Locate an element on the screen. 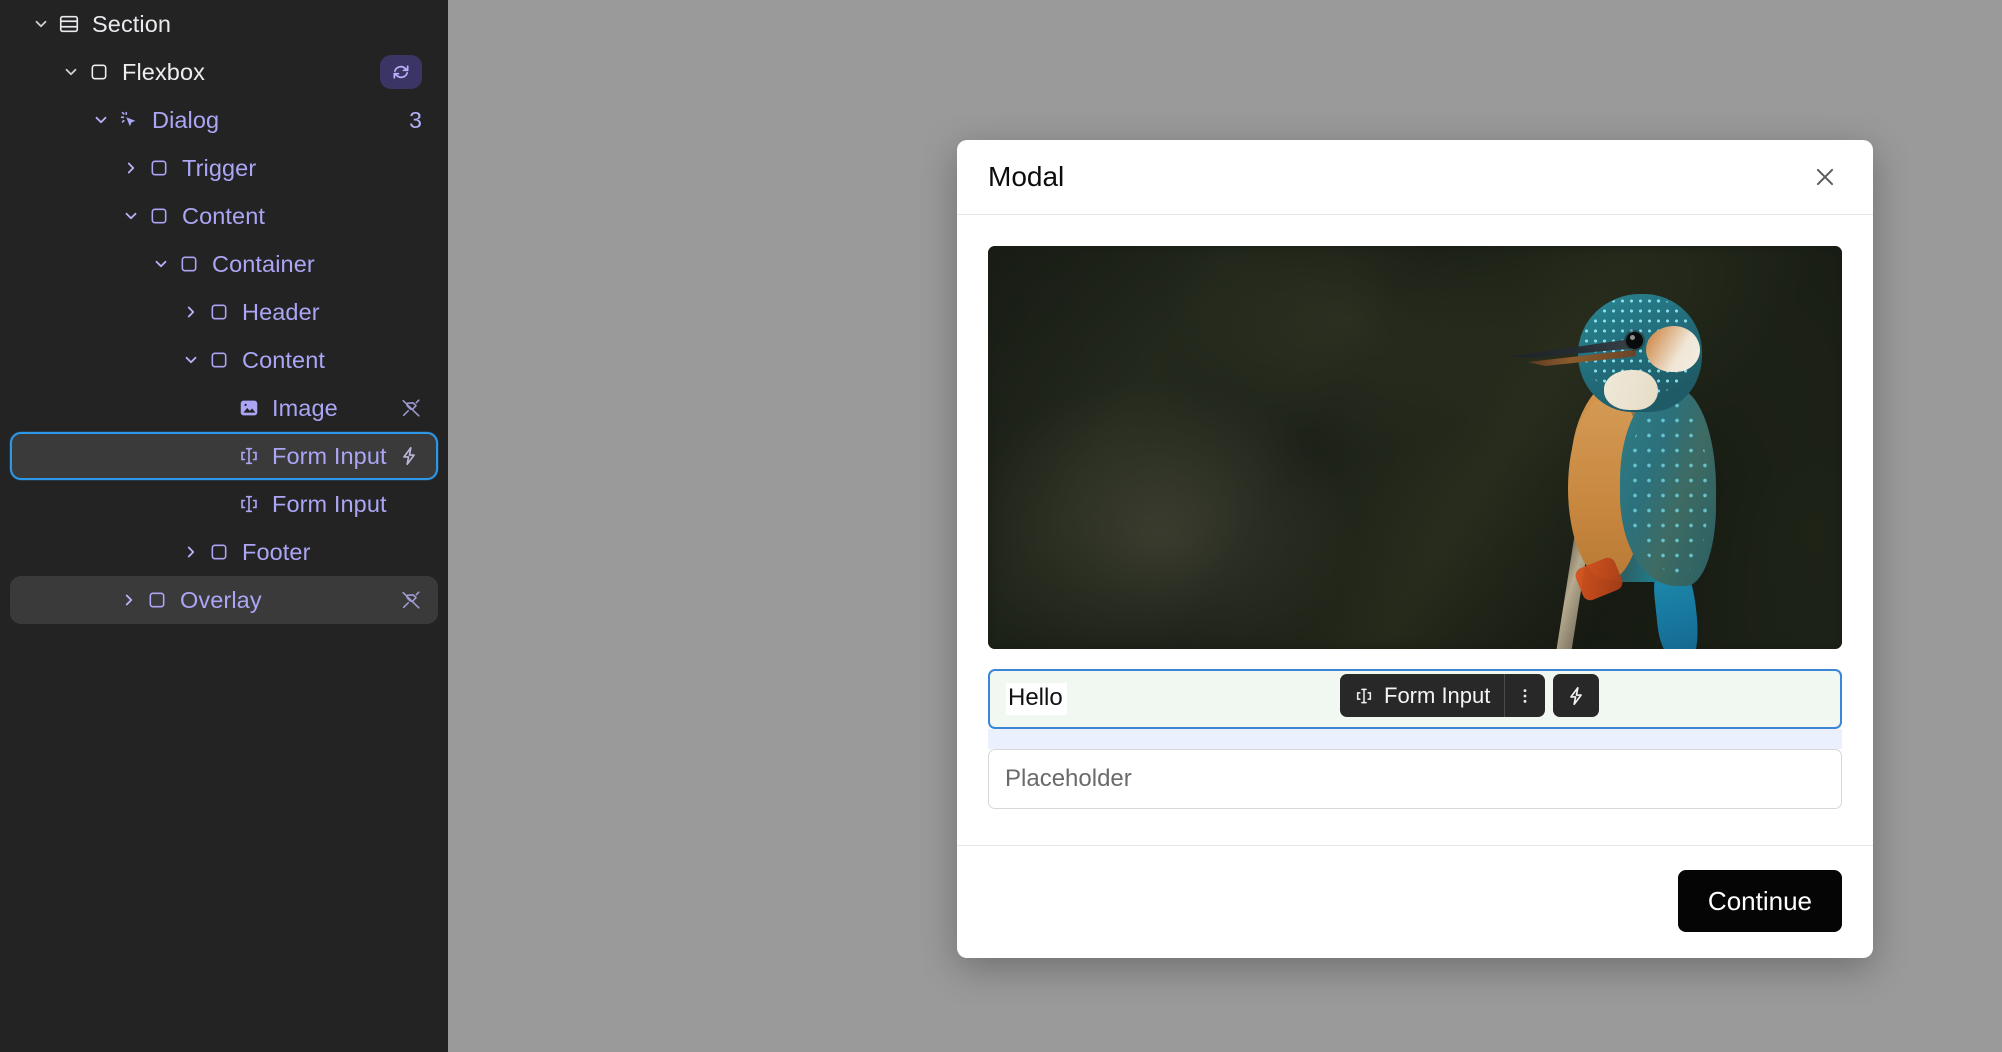 The width and height of the screenshot is (2002, 1052). field-gap-highlight is located at coordinates (1415, 739).